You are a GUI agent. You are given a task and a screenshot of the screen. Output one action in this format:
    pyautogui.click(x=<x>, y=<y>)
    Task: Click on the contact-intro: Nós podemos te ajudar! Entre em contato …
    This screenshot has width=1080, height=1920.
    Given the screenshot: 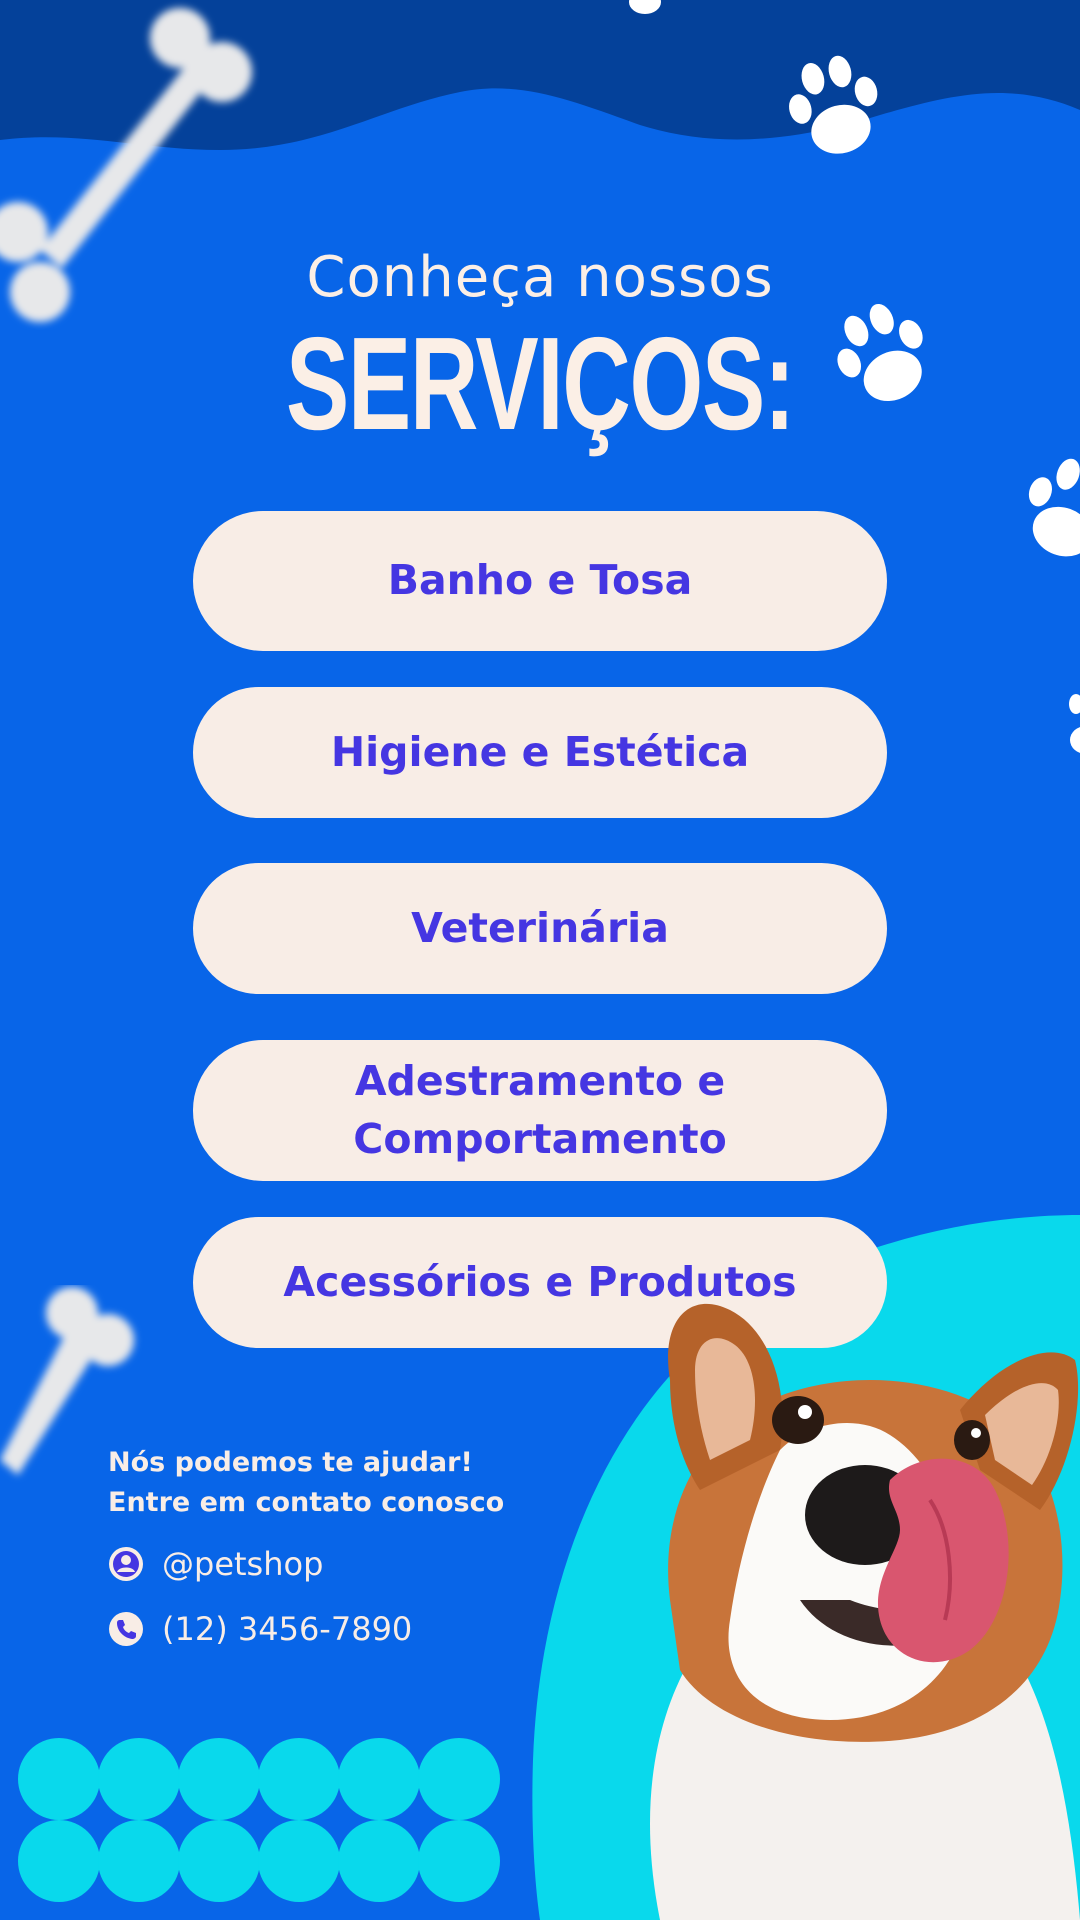 What is the action you would take?
    pyautogui.click(x=306, y=1483)
    